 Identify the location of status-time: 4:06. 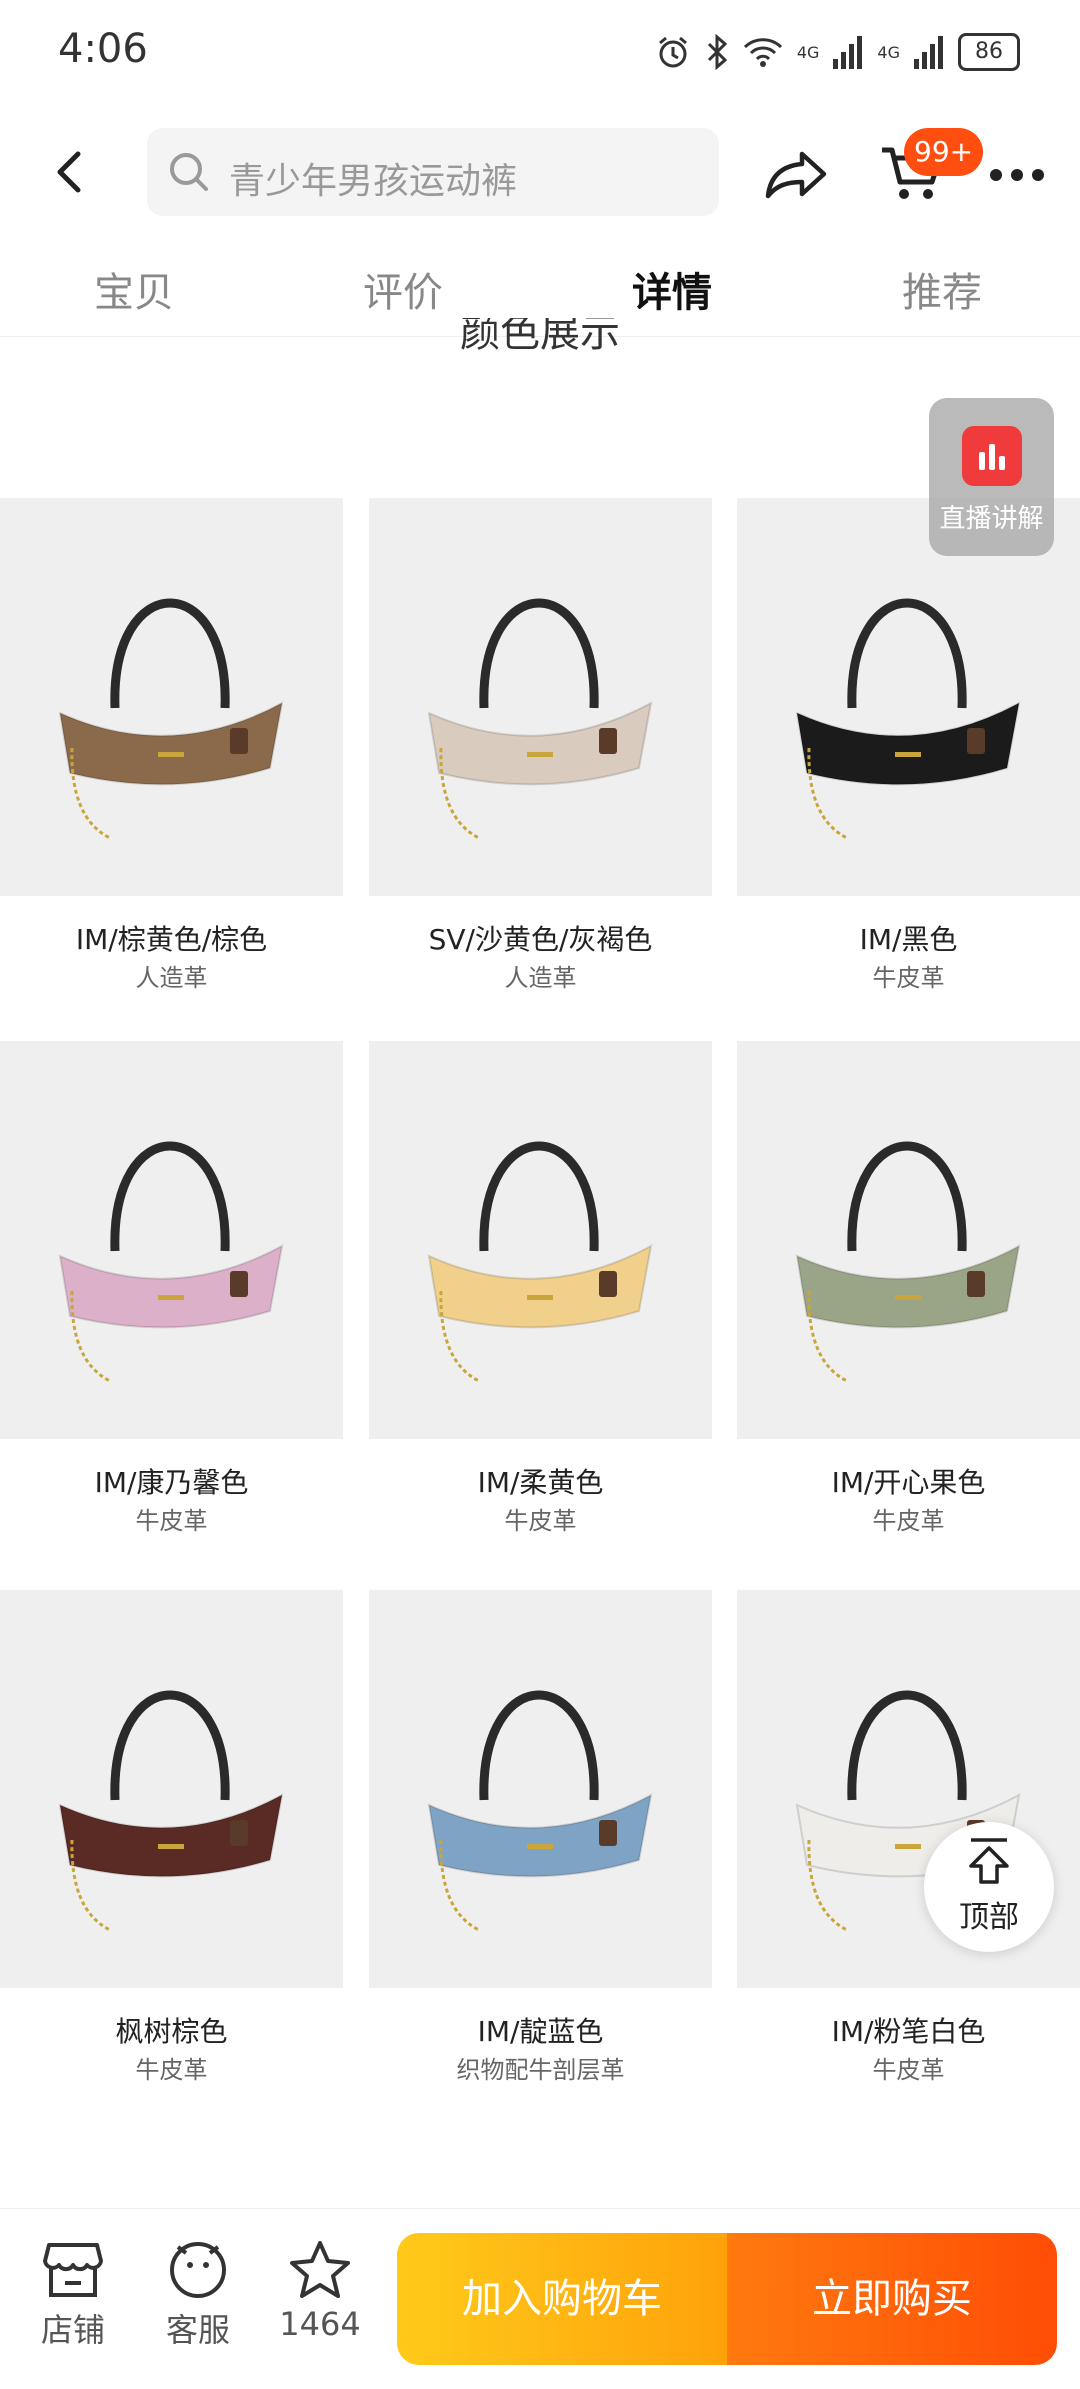
(103, 49).